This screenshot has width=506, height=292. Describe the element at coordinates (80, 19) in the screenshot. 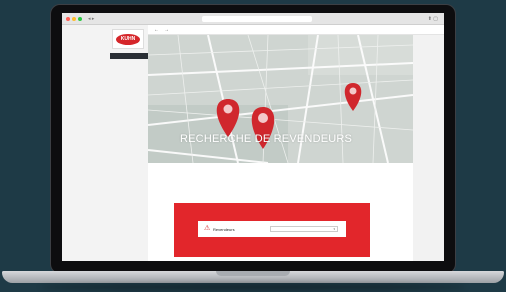

I see `maximize-window-button` at that location.